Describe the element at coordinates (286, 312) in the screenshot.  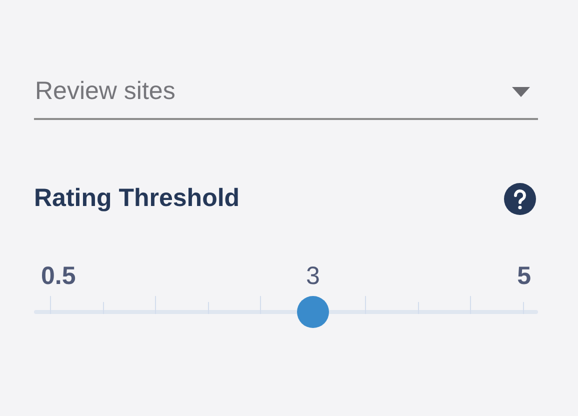
I see `slider` at that location.